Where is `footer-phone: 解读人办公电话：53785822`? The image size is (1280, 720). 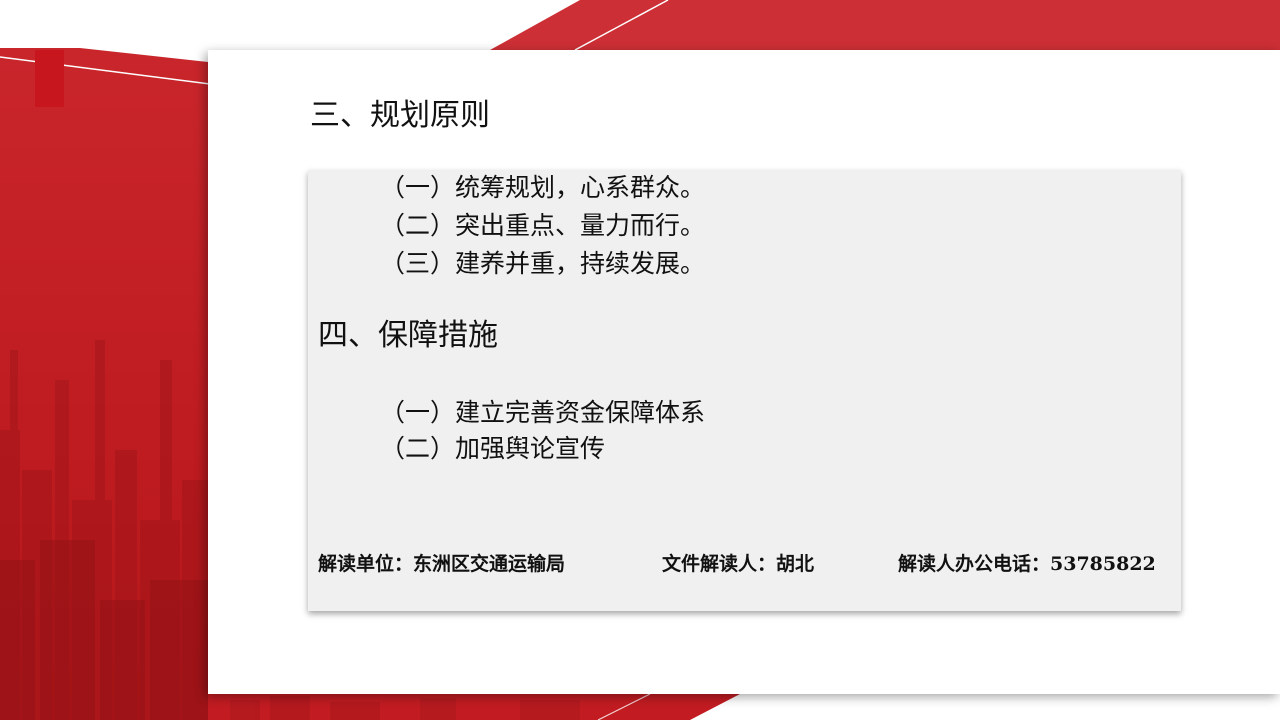 footer-phone: 解读人办公电话：53785822 is located at coordinates (1027, 564).